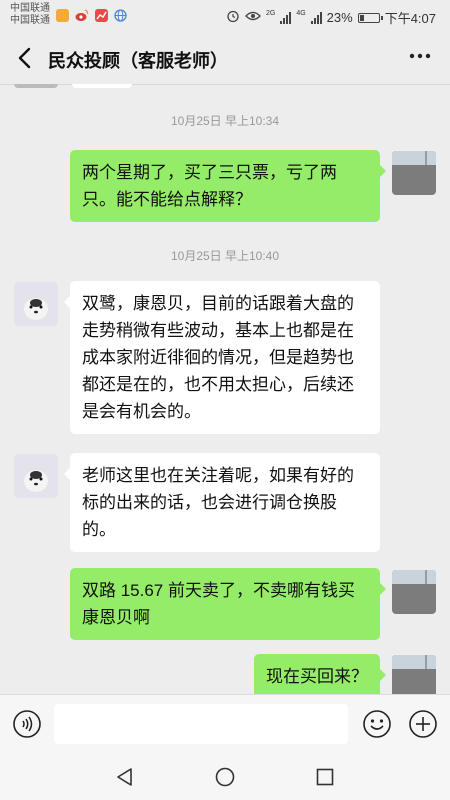 This screenshot has height=800, width=450. I want to click on nav-recent-icon, so click(325, 777).